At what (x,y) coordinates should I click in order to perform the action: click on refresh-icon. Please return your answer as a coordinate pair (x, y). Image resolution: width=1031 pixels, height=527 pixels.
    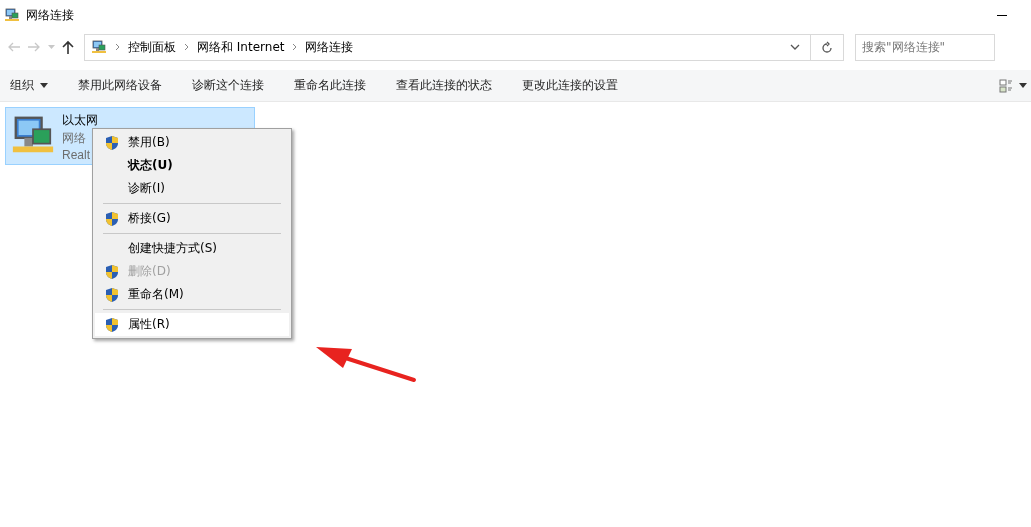
    Looking at the image, I should click on (827, 47).